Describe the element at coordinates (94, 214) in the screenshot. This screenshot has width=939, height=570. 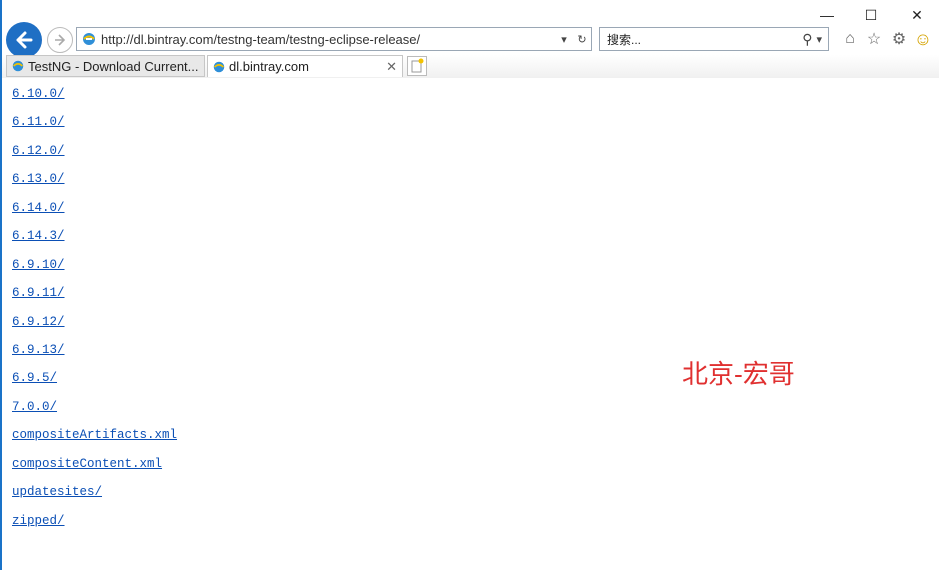
I see `listing-link: 6.14.0/` at that location.